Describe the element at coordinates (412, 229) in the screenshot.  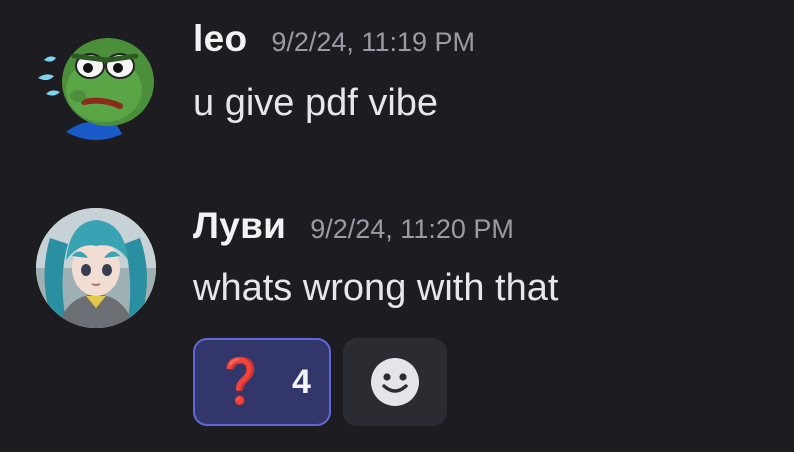
I see `timestamp: 9/2/24, 11:20 PM` at that location.